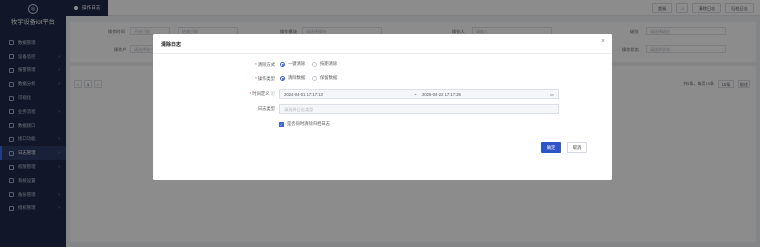  What do you see at coordinates (297, 77) in the screenshot?
I see `radio-label: 清除数据` at bounding box center [297, 77].